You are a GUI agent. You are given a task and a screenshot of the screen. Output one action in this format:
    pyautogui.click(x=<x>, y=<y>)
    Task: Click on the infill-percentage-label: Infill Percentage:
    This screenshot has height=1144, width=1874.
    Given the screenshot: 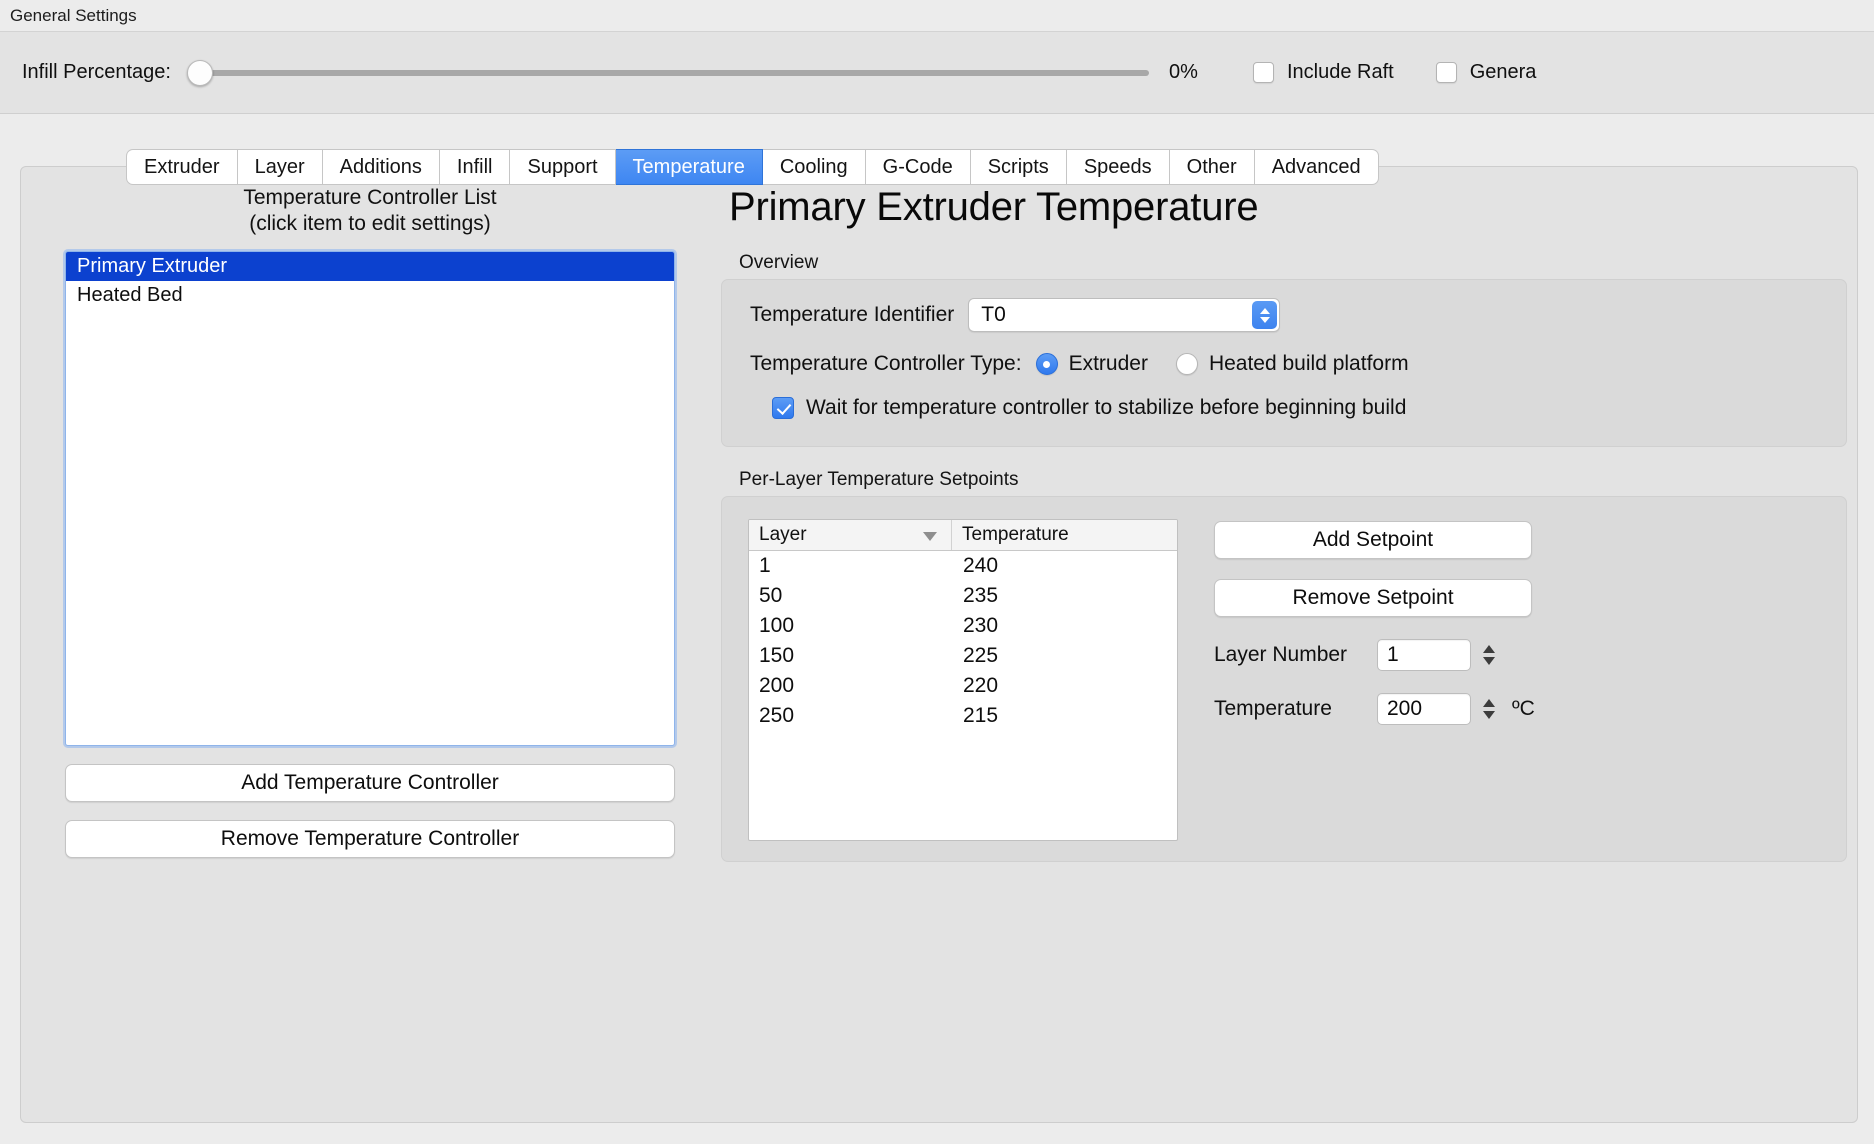 What is the action you would take?
    pyautogui.click(x=96, y=72)
    